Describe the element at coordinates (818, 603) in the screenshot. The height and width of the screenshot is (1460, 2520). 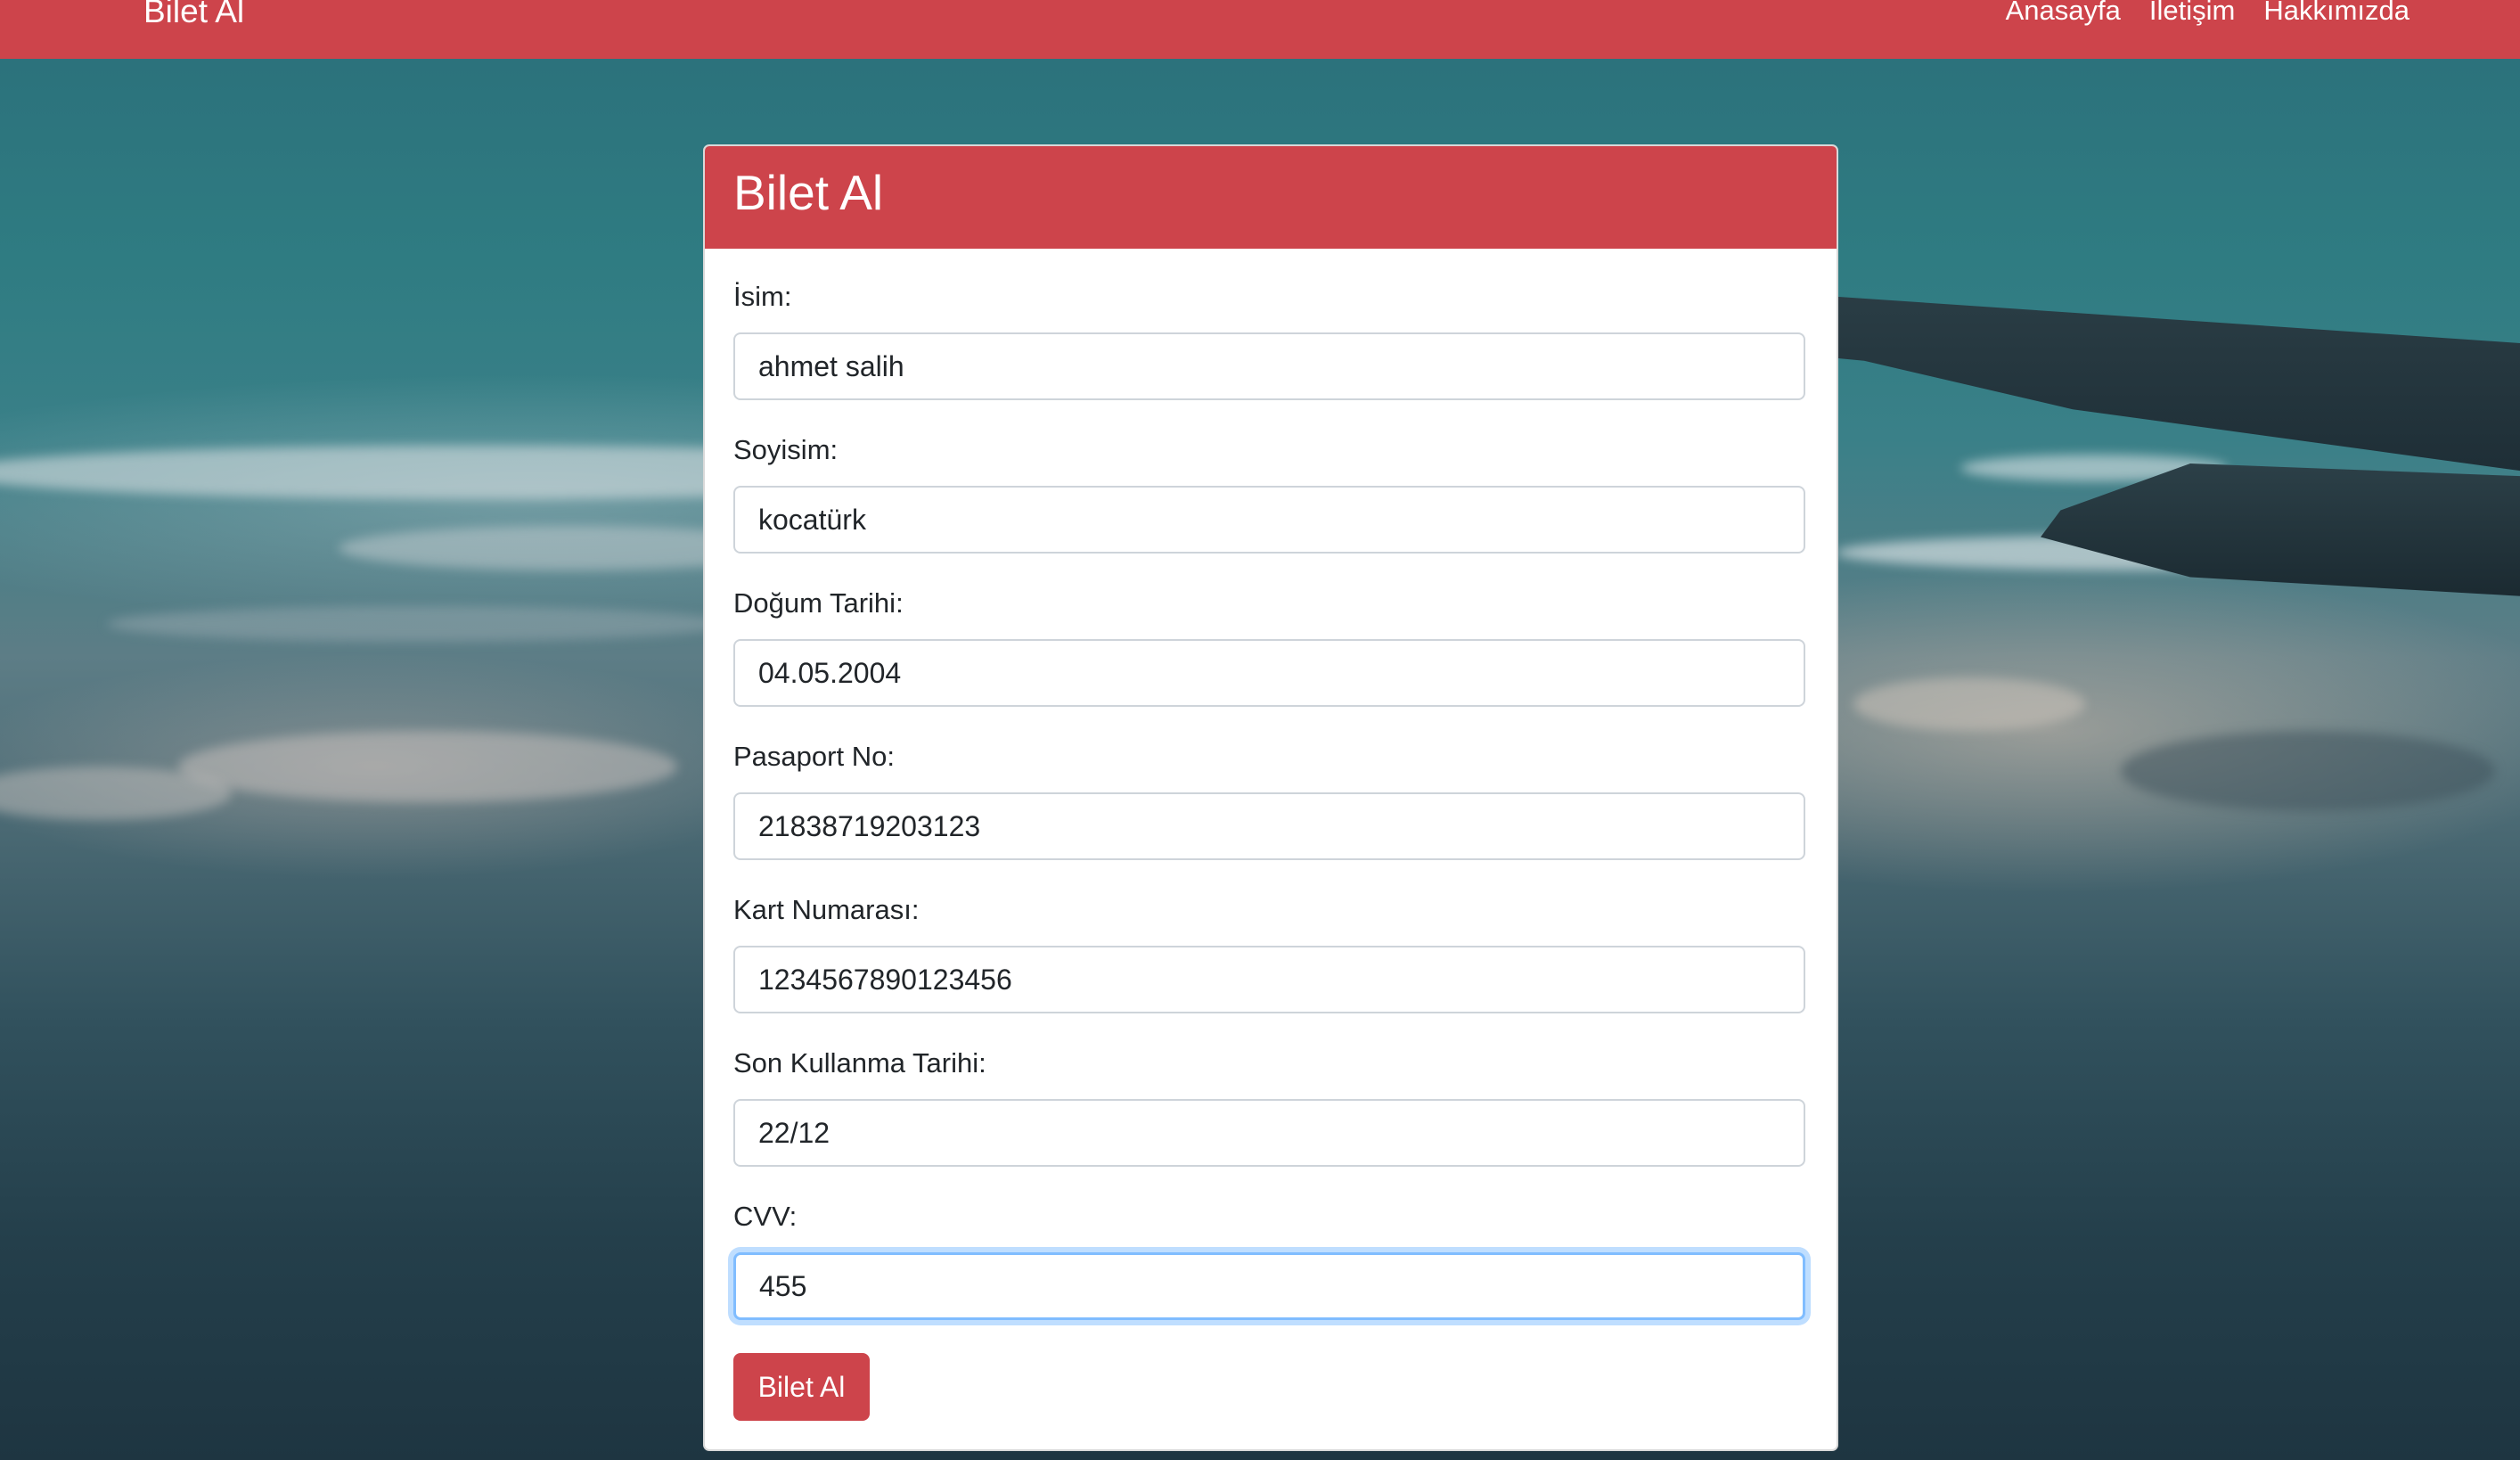
I see `dogum-tarihi-label: Doğum Tarihi:` at that location.